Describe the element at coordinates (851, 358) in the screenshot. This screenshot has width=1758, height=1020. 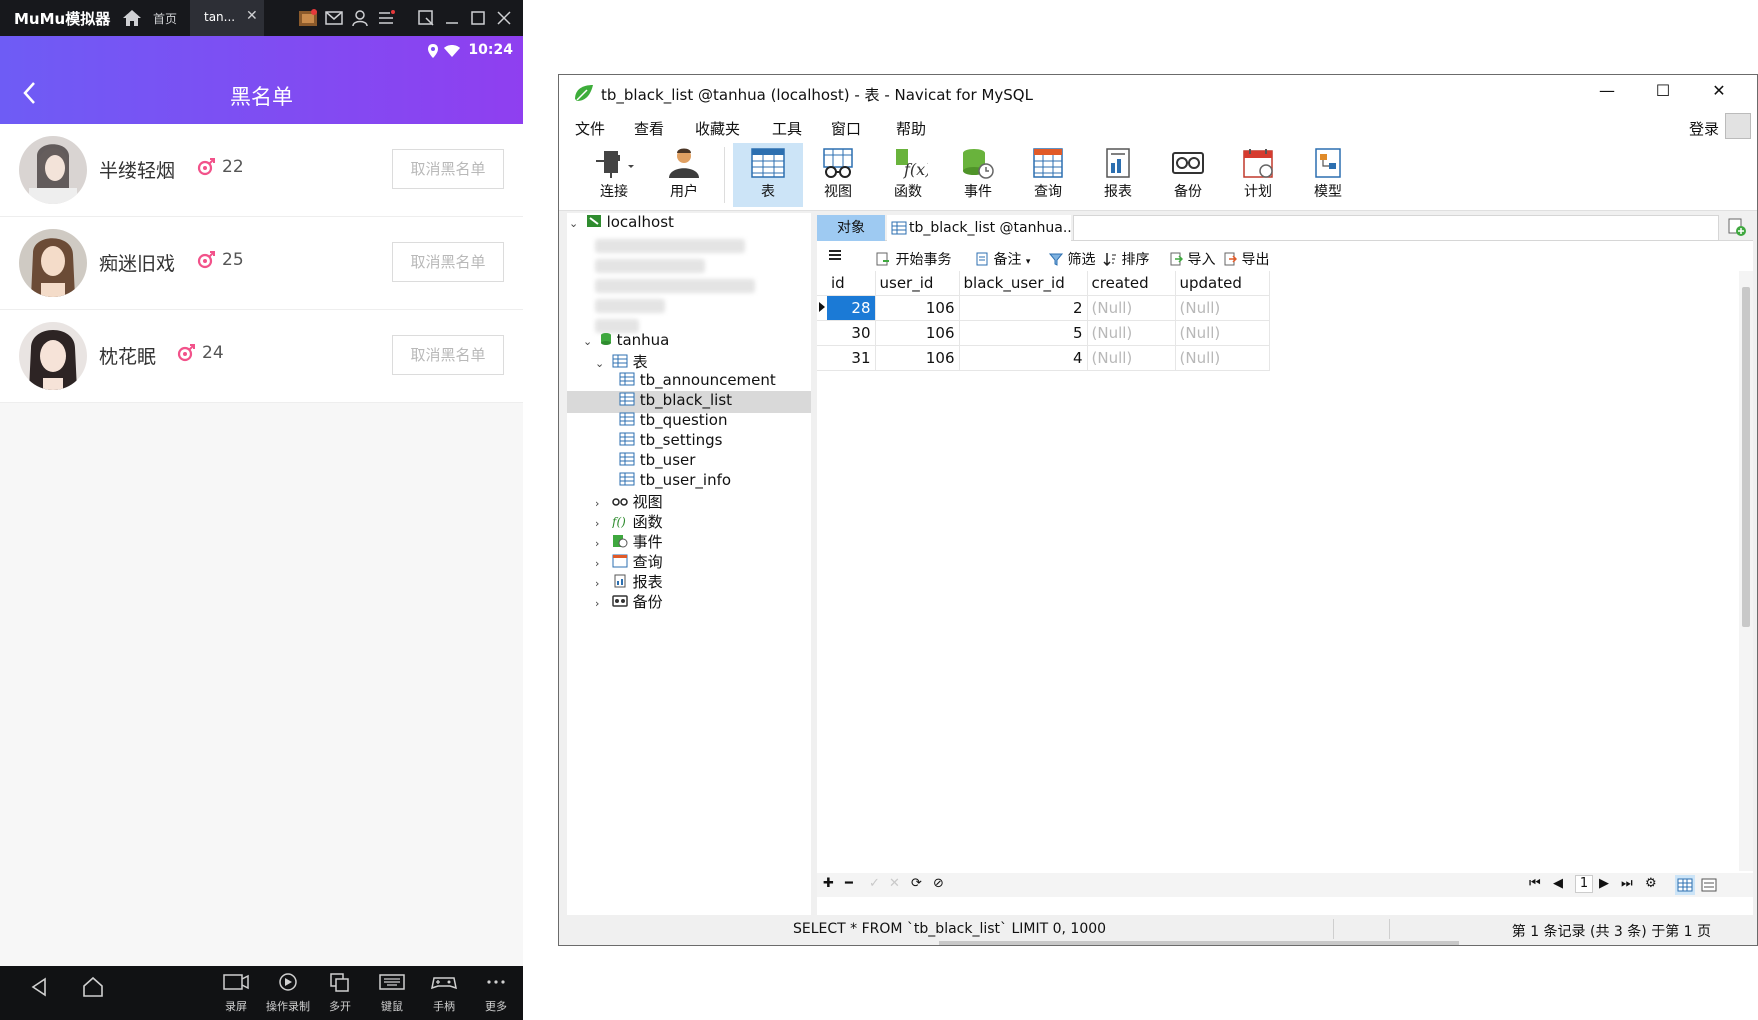
I see `table-cell: 31` at that location.